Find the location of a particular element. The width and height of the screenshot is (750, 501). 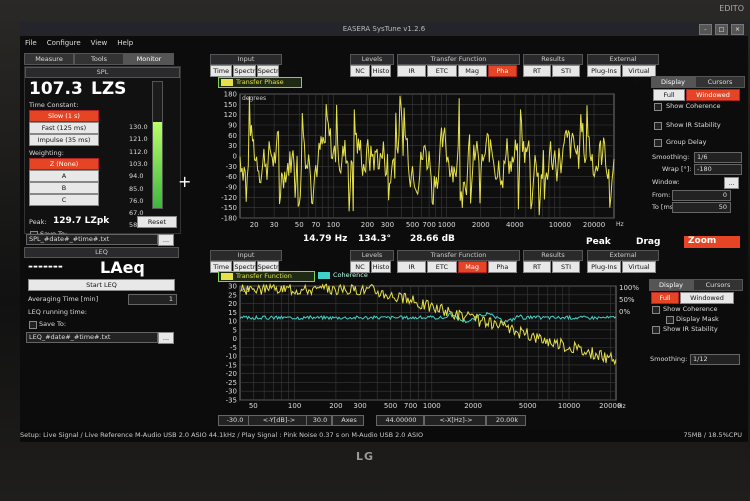

from-input: 0 is located at coordinates (701, 195).